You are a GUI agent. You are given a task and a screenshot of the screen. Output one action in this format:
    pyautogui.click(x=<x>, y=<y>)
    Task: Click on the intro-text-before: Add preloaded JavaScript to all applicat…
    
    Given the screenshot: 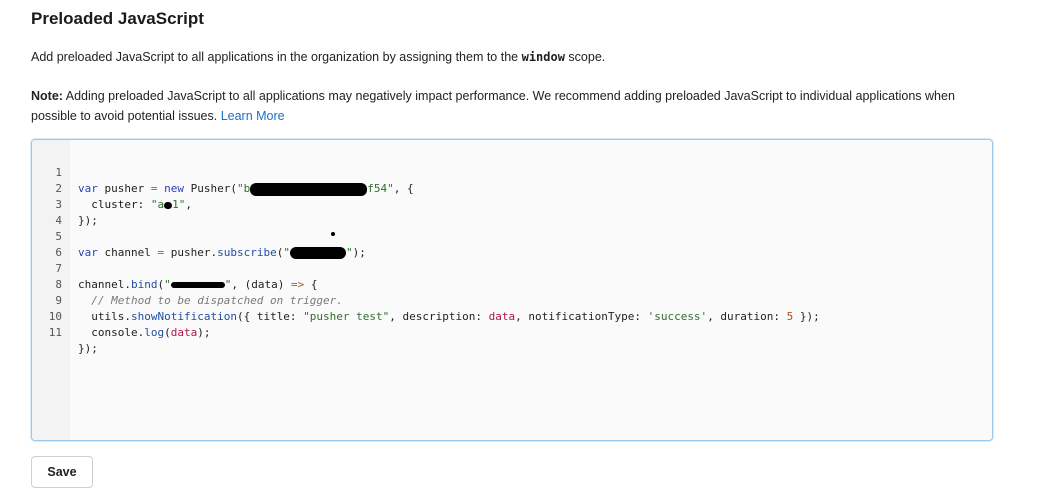 What is the action you would take?
    pyautogui.click(x=276, y=57)
    